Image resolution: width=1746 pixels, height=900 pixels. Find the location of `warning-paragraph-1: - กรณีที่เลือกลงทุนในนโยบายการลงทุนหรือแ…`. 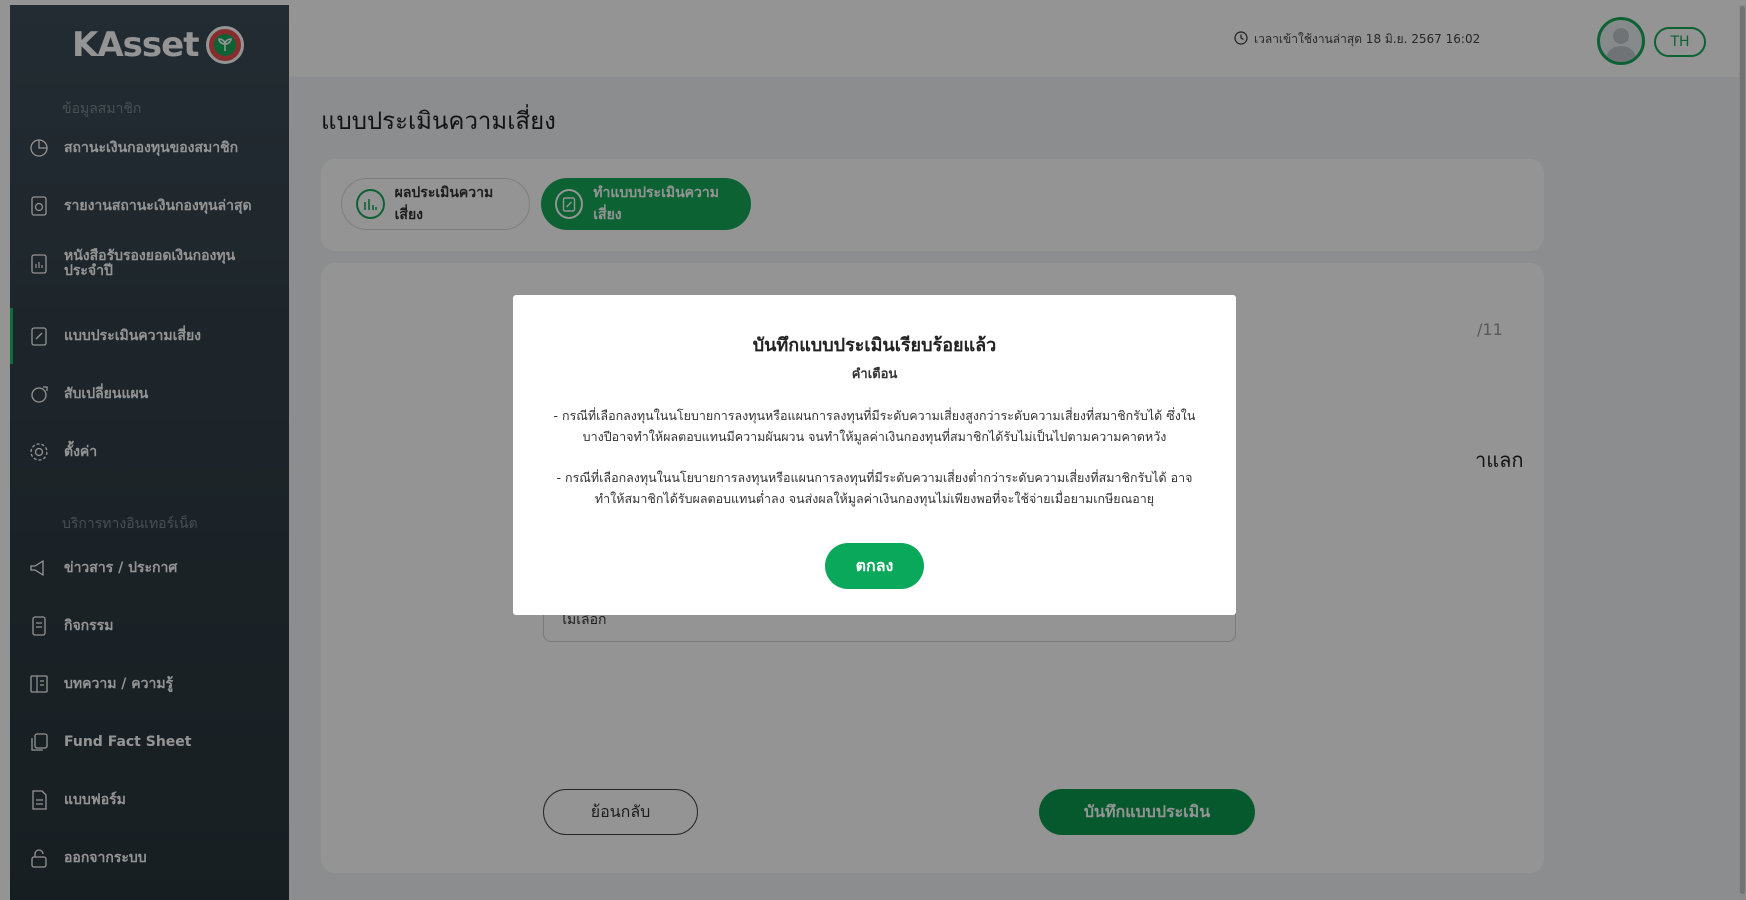

warning-paragraph-1: - กรณีที่เลือกลงทุนในนโยบายการลงทุนหรือแ… is located at coordinates (874, 426).